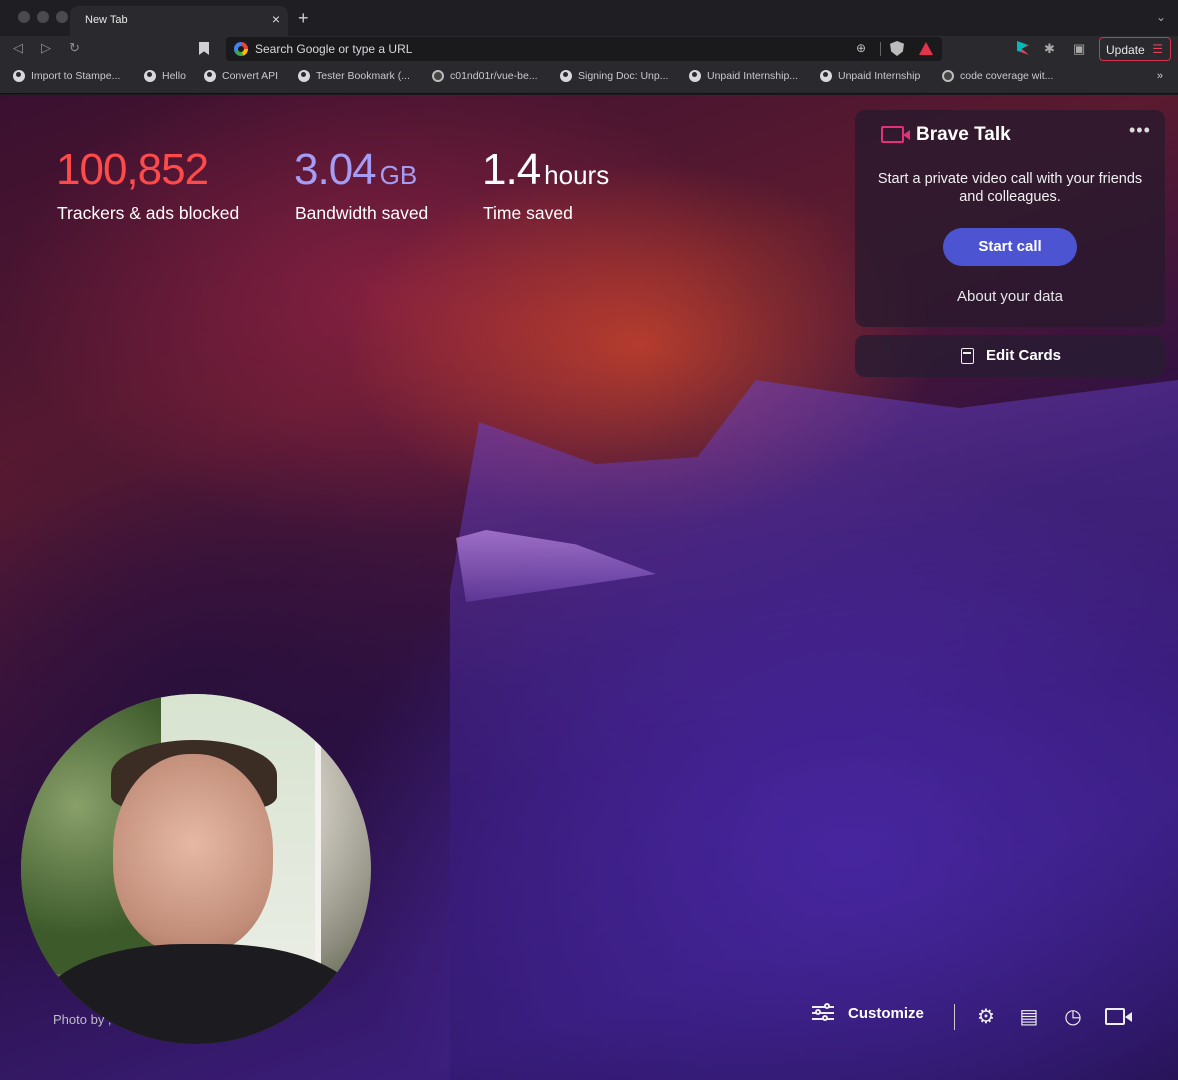 The image size is (1178, 1080). Describe the element at coordinates (1023, 48) in the screenshot. I see `sync-extension-icon` at that location.